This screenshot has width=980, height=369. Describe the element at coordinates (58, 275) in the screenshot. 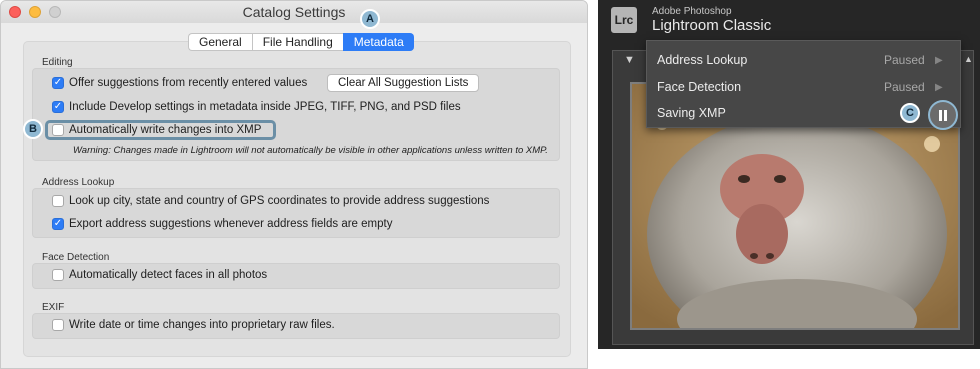

I see `auto-detect-faces-checkbox` at that location.